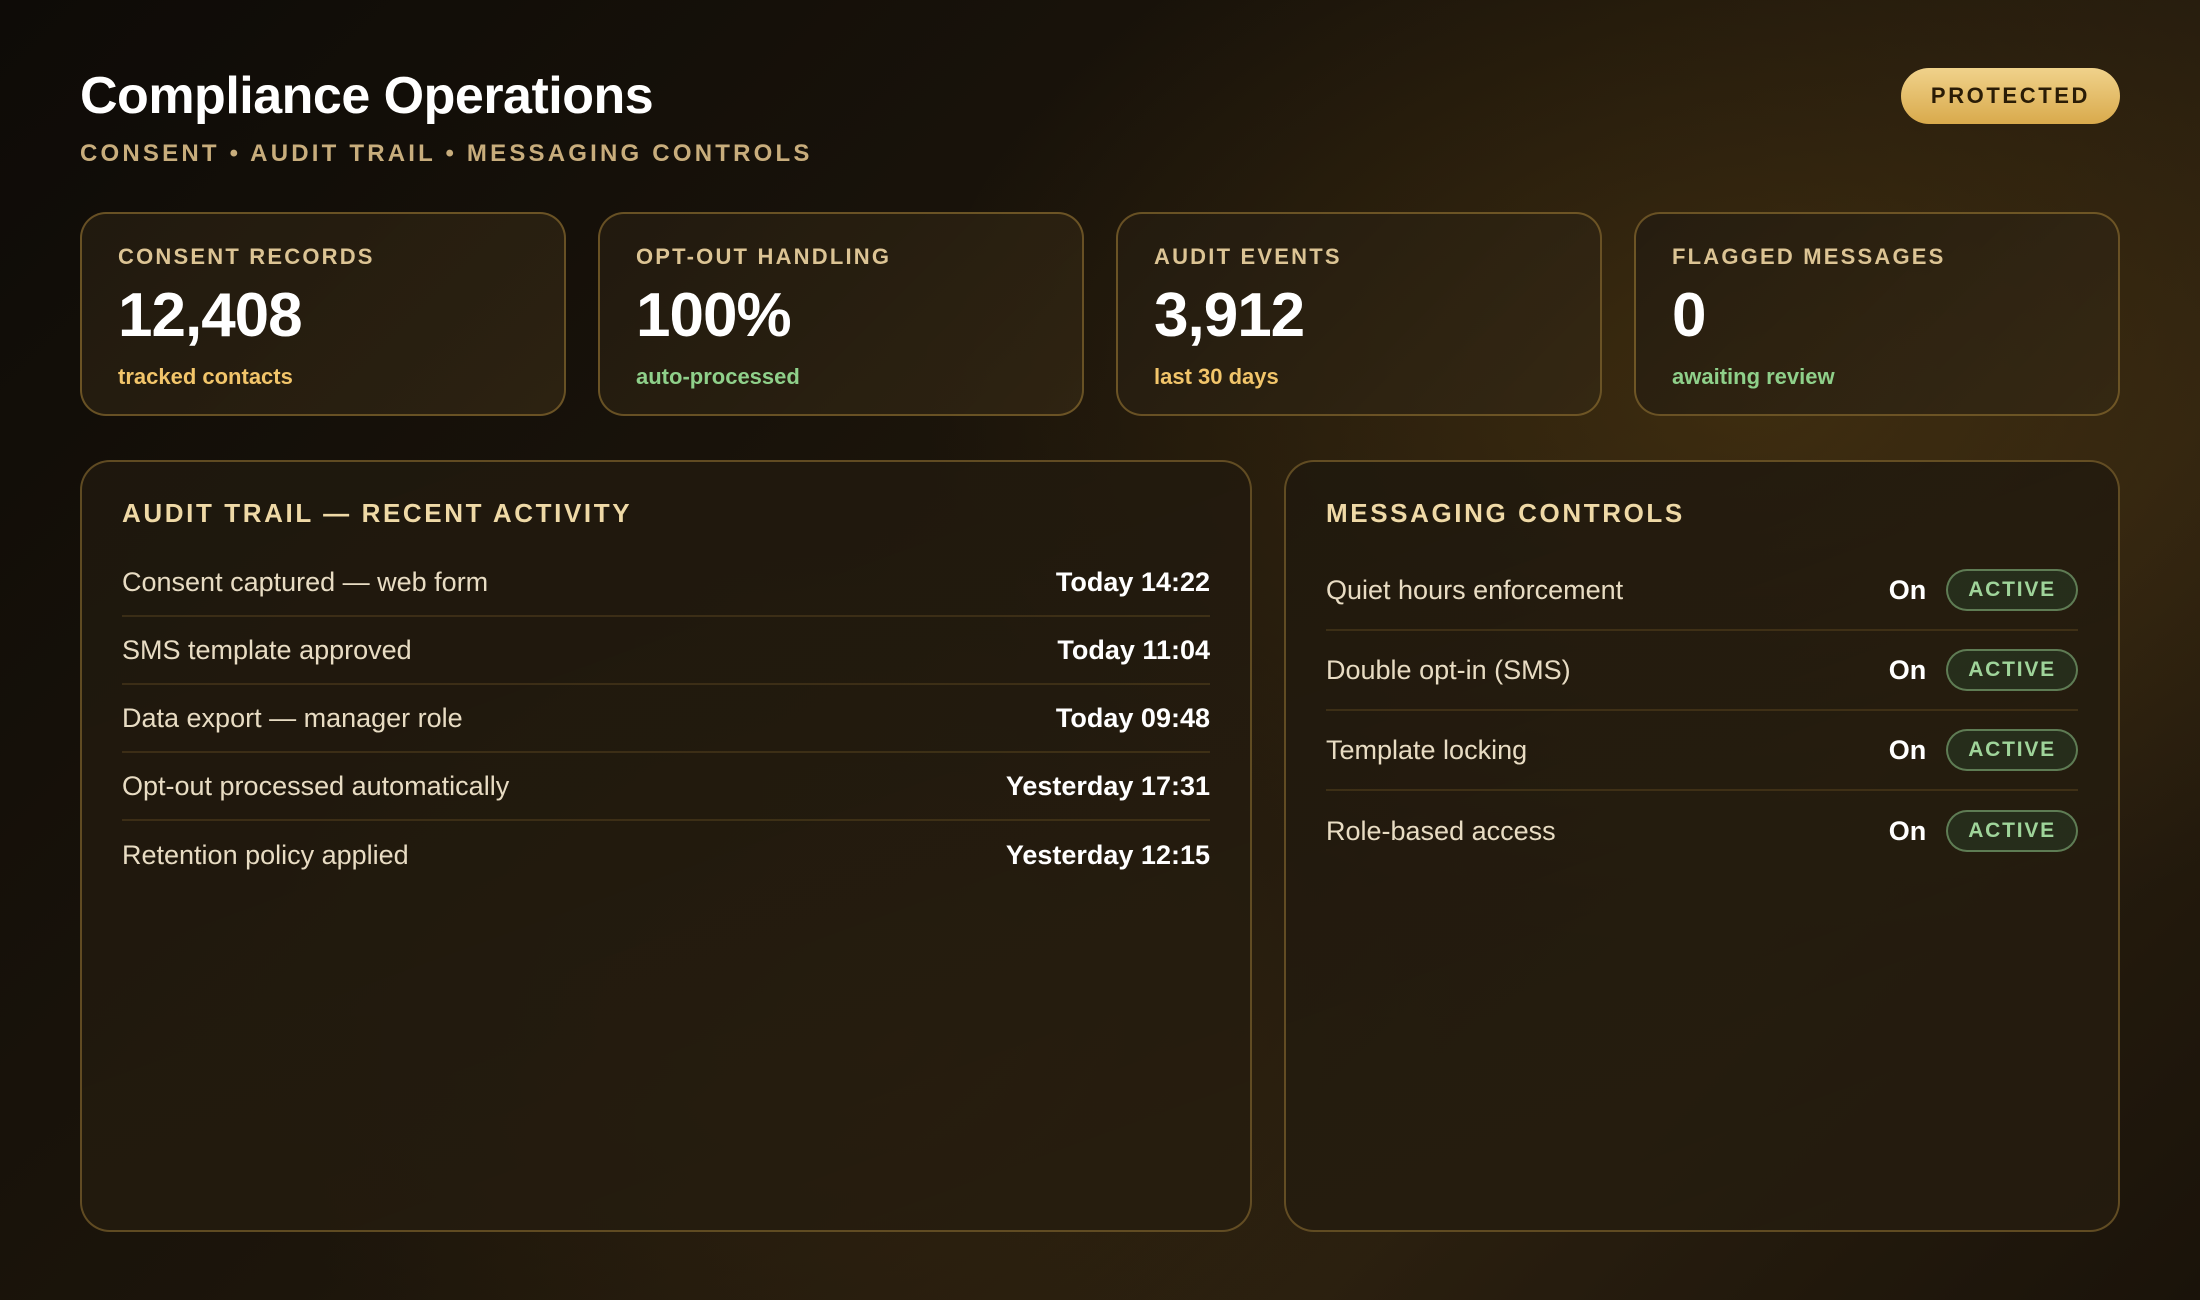 Image resolution: width=2200 pixels, height=1300 pixels. Describe the element at coordinates (1441, 830) in the screenshot. I see `control-label: Role-based access` at that location.